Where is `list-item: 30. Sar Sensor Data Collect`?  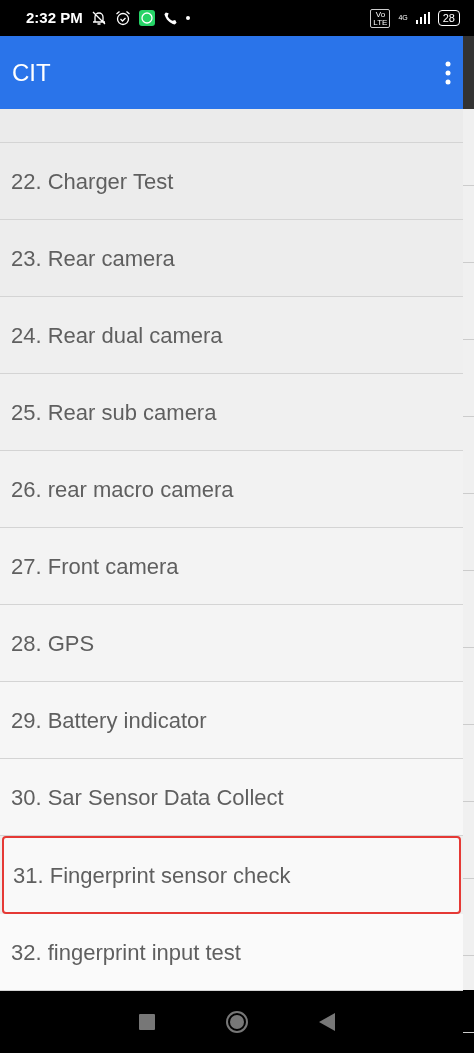 list-item: 30. Sar Sensor Data Collect is located at coordinates (231, 797).